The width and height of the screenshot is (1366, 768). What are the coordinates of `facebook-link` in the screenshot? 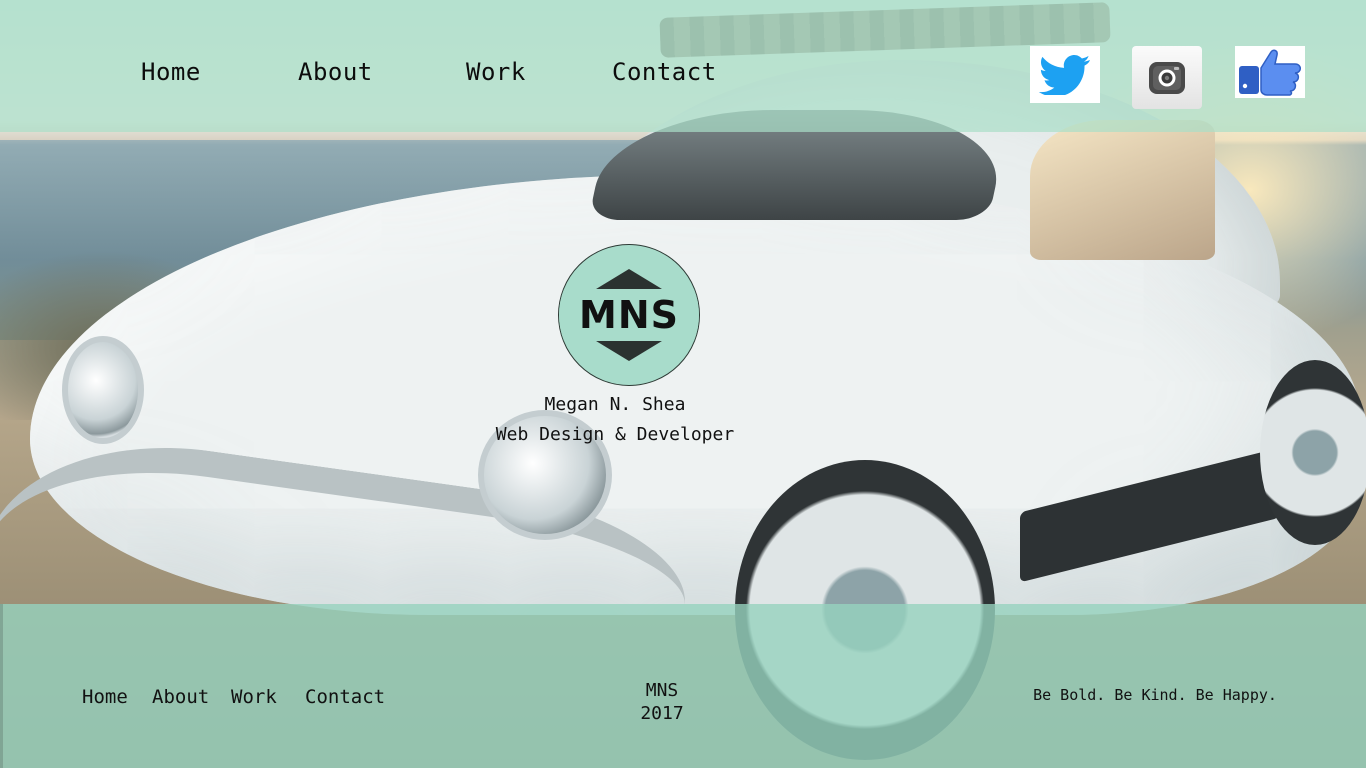 It's located at (1270, 72).